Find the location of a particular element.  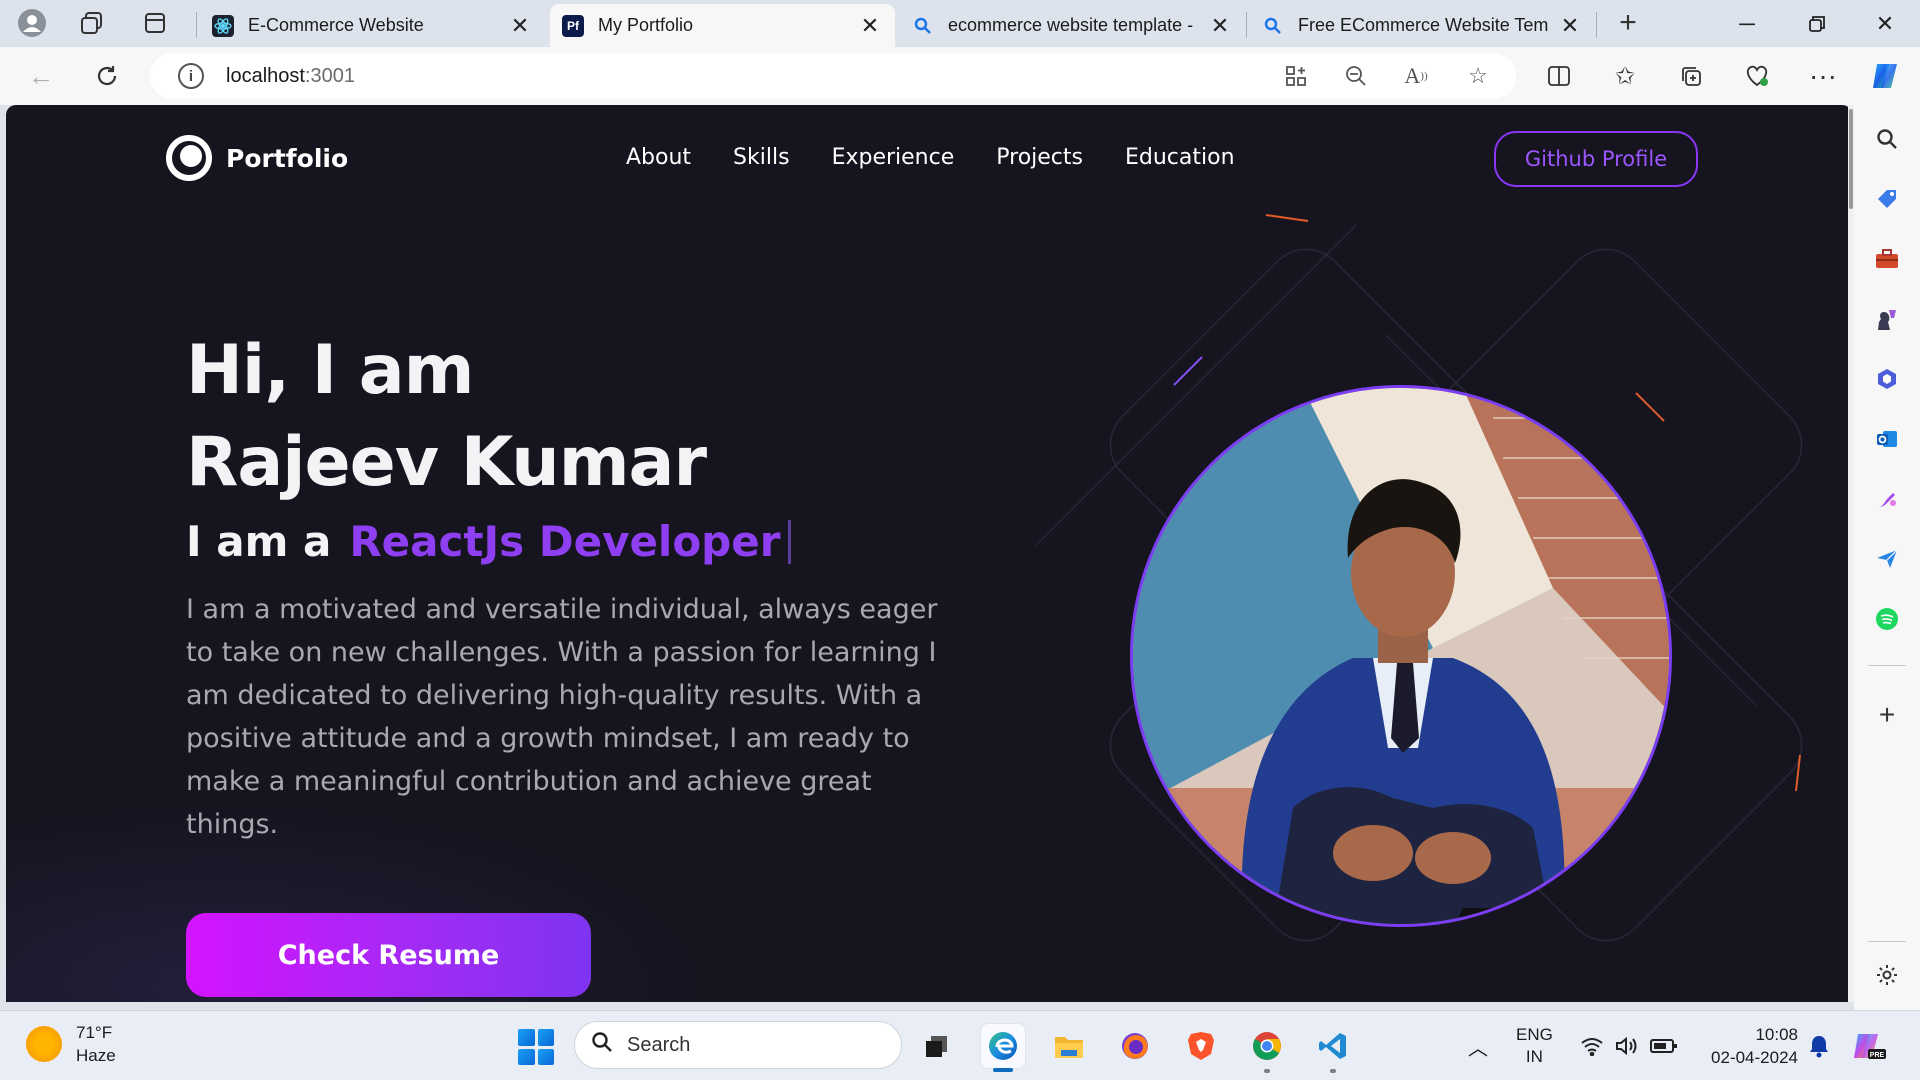

zoom-out-icon is located at coordinates (1356, 76).